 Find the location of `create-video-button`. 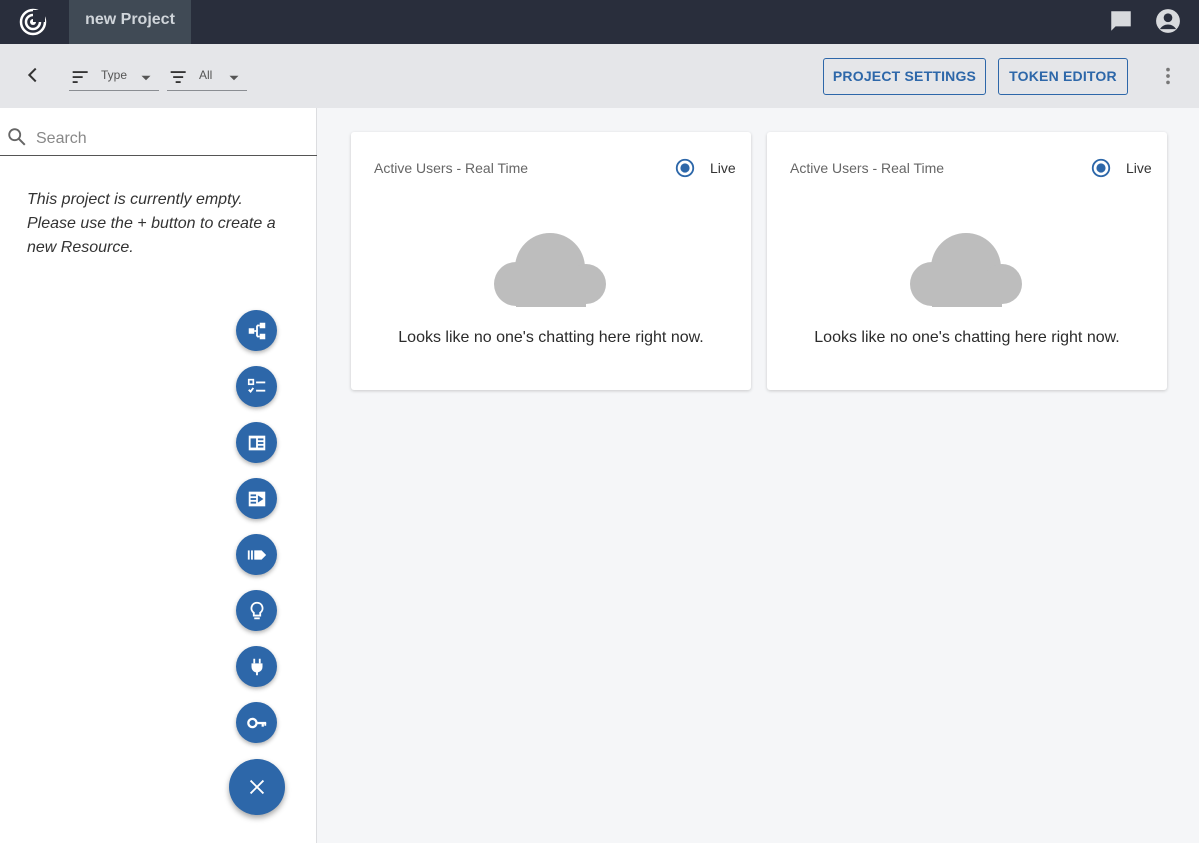

create-video-button is located at coordinates (256, 498).